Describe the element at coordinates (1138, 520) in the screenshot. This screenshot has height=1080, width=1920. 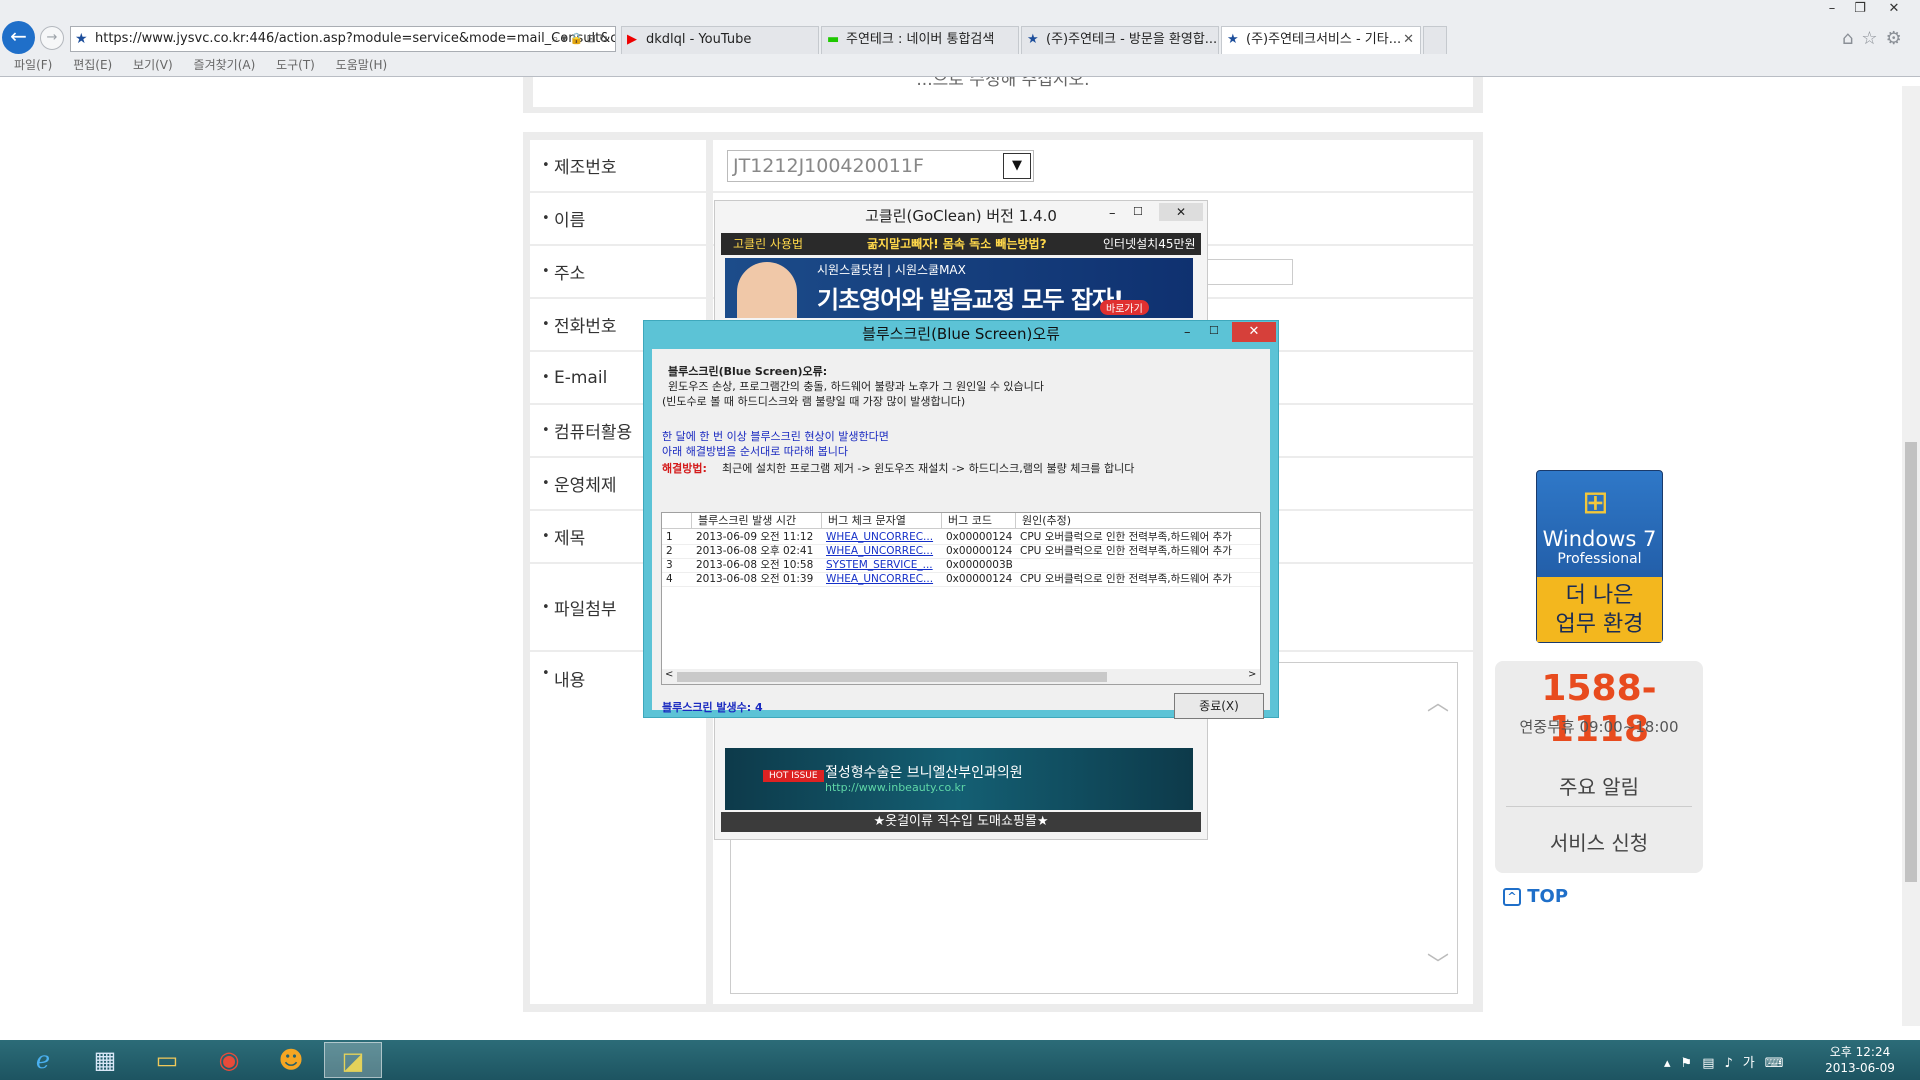
I see `col-cause: 원인(추정)` at that location.